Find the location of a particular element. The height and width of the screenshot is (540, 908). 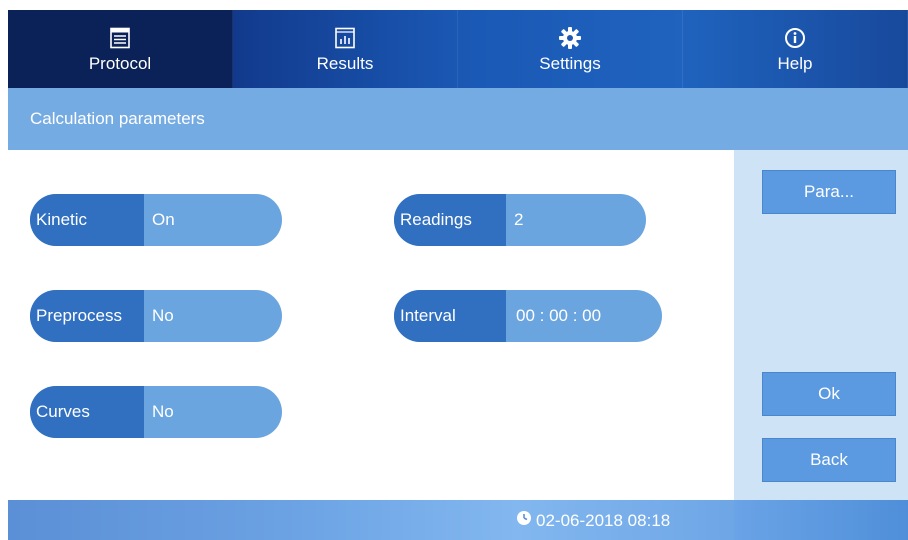

kinetic-setting: Kinetic On is located at coordinates (156, 220).